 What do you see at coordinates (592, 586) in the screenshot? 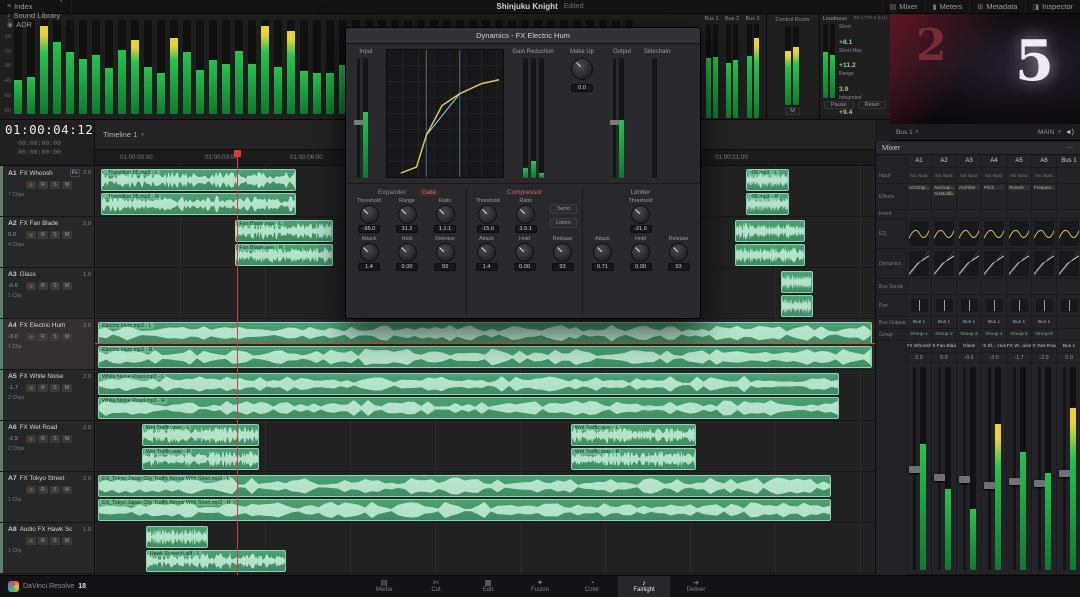
I see `page-tab-color: ◔ Color` at bounding box center [592, 586].